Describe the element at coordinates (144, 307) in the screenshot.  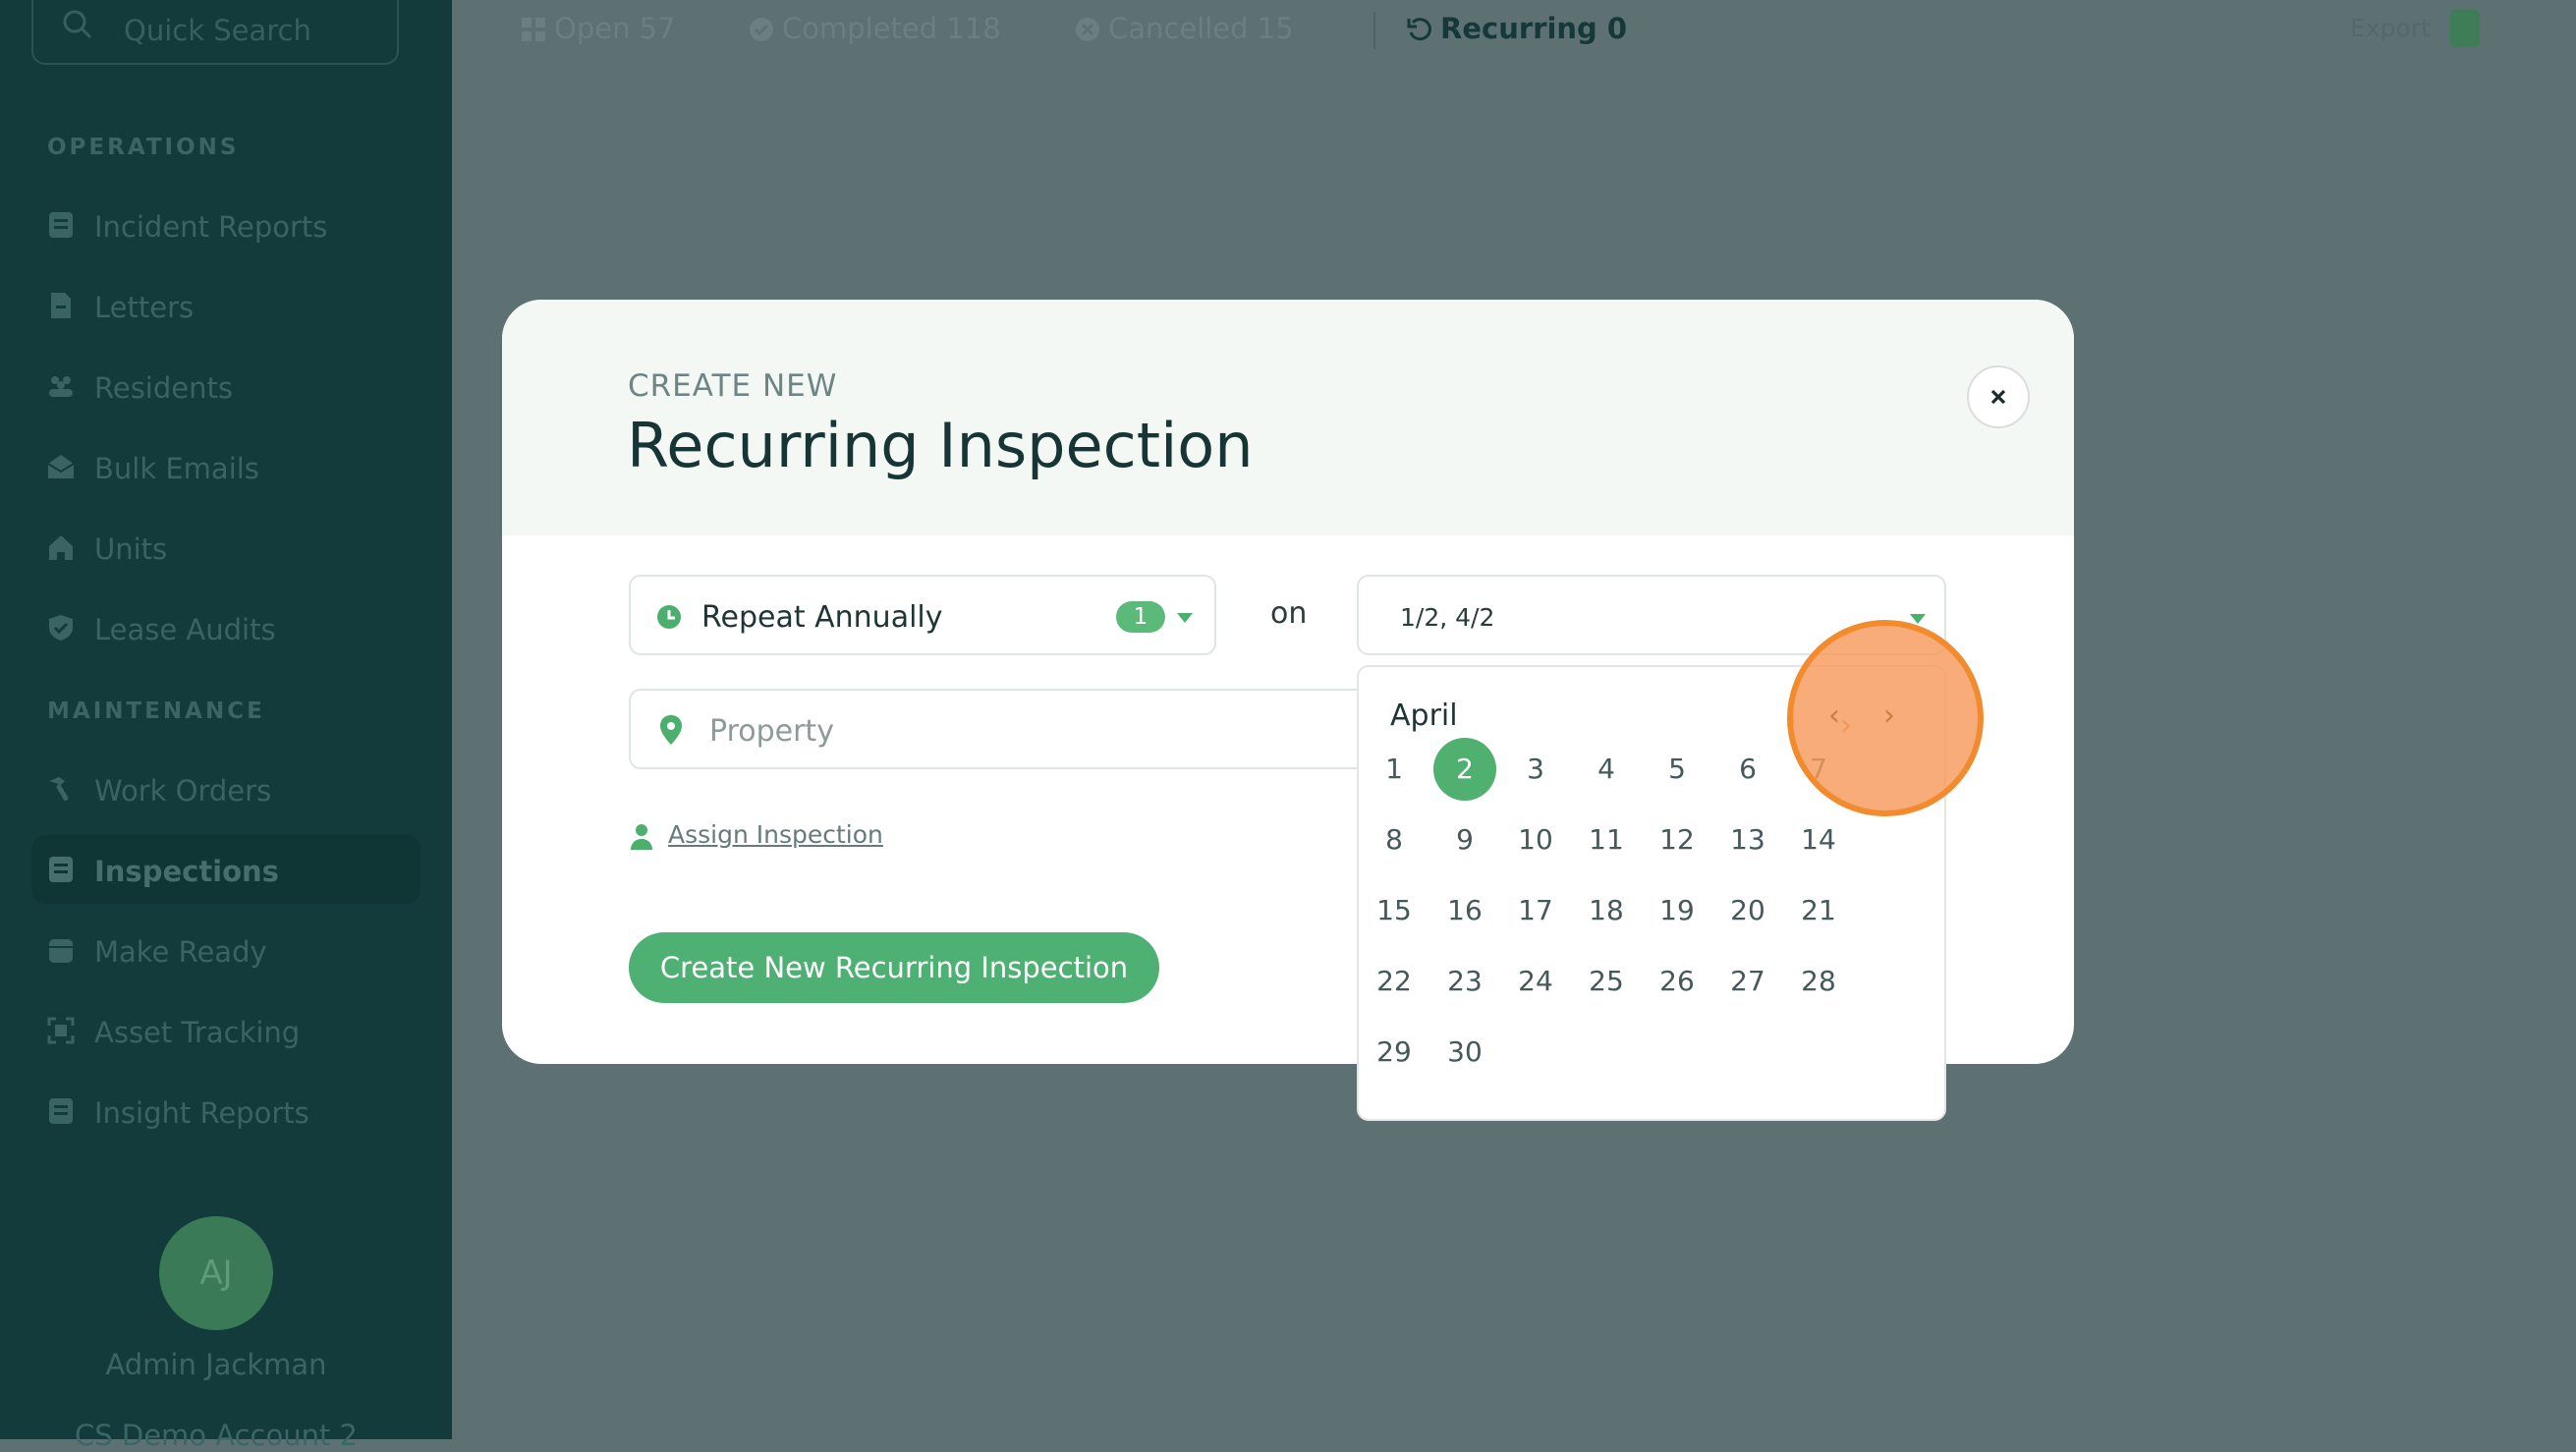
I see `sidebar-item-label: Letters` at that location.